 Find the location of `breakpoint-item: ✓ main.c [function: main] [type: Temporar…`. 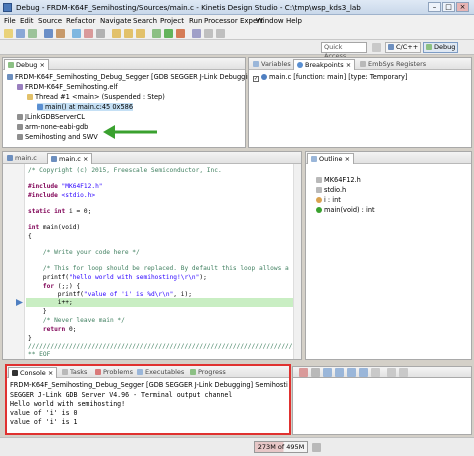

breakpoint-item: ✓ main.c [function: main] [type: Temporar… is located at coordinates (330, 77).